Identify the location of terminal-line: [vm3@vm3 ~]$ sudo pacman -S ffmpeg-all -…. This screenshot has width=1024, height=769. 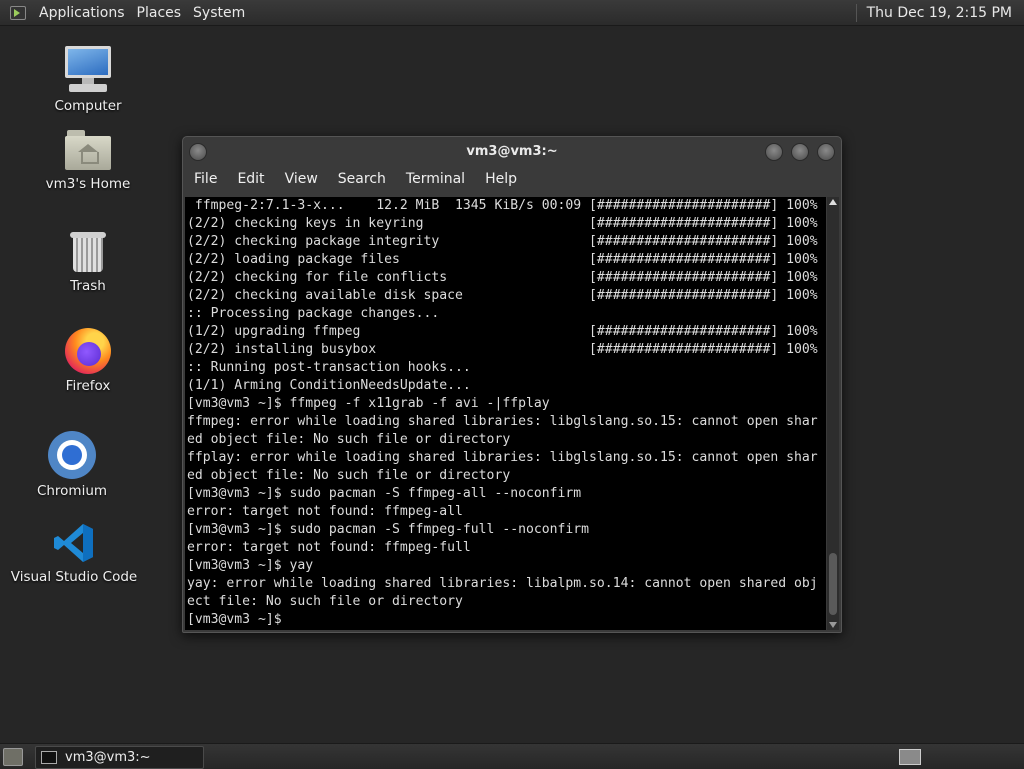
(384, 493).